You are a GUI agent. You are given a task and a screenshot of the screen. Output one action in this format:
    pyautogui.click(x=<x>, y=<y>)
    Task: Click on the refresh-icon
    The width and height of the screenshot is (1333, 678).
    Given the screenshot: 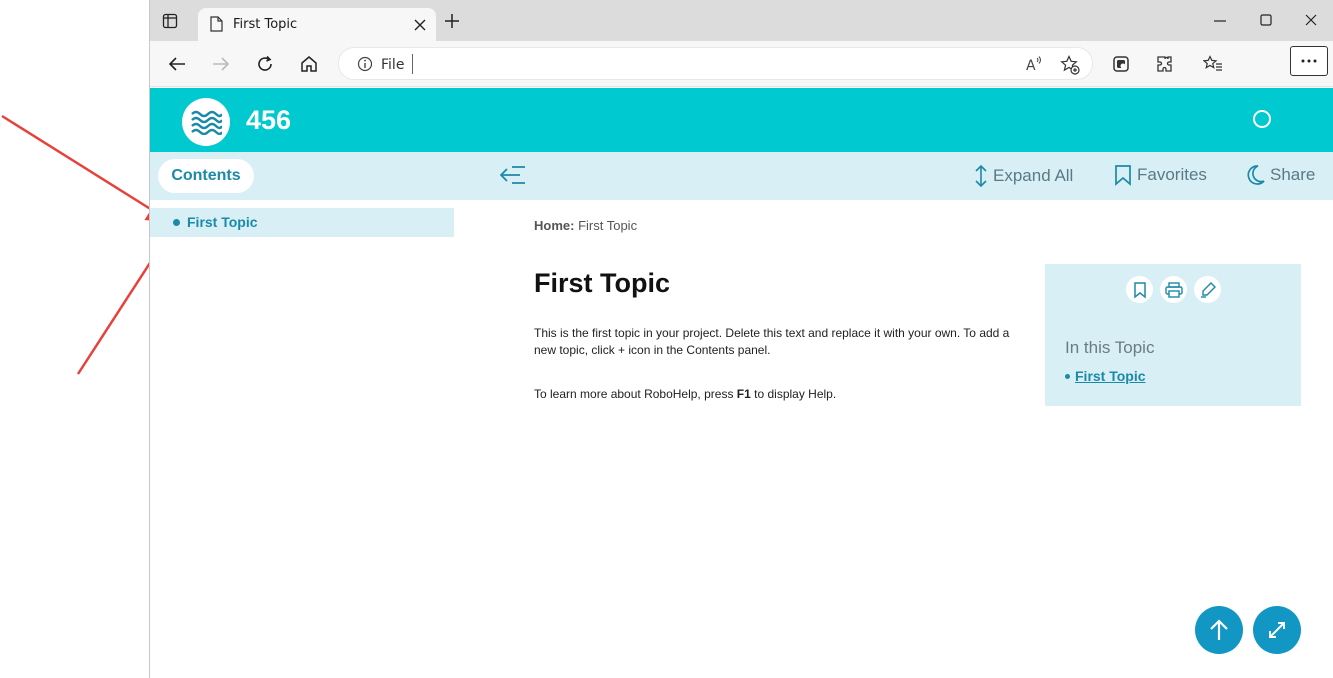 What is the action you would take?
    pyautogui.click(x=265, y=64)
    